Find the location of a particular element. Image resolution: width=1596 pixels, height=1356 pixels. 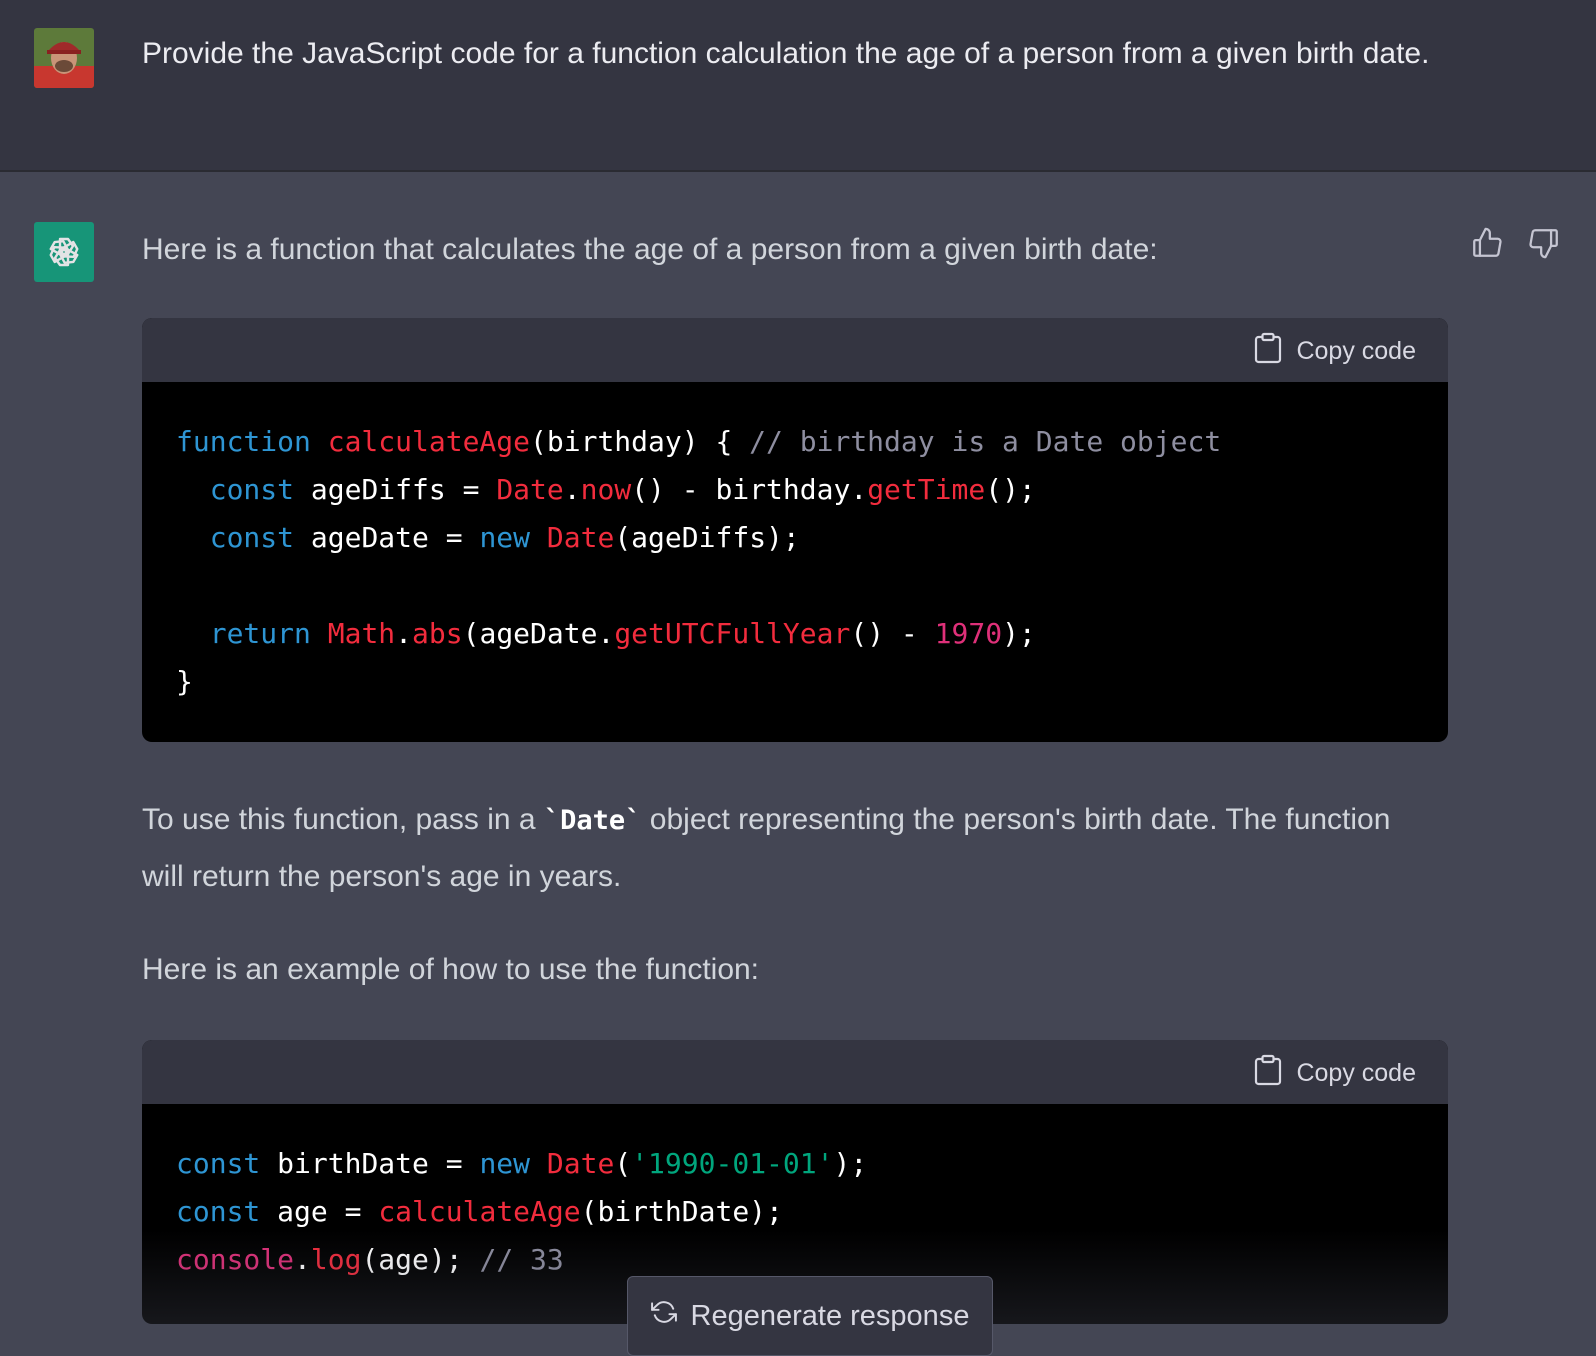

code-token: (); is located at coordinates (1010, 489).